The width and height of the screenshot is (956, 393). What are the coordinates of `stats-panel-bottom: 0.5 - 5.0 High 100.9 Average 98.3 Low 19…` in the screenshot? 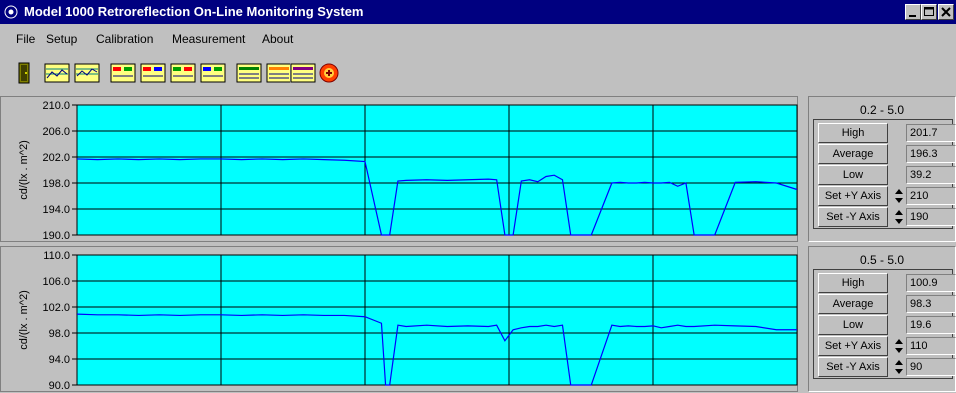 It's located at (882, 319).